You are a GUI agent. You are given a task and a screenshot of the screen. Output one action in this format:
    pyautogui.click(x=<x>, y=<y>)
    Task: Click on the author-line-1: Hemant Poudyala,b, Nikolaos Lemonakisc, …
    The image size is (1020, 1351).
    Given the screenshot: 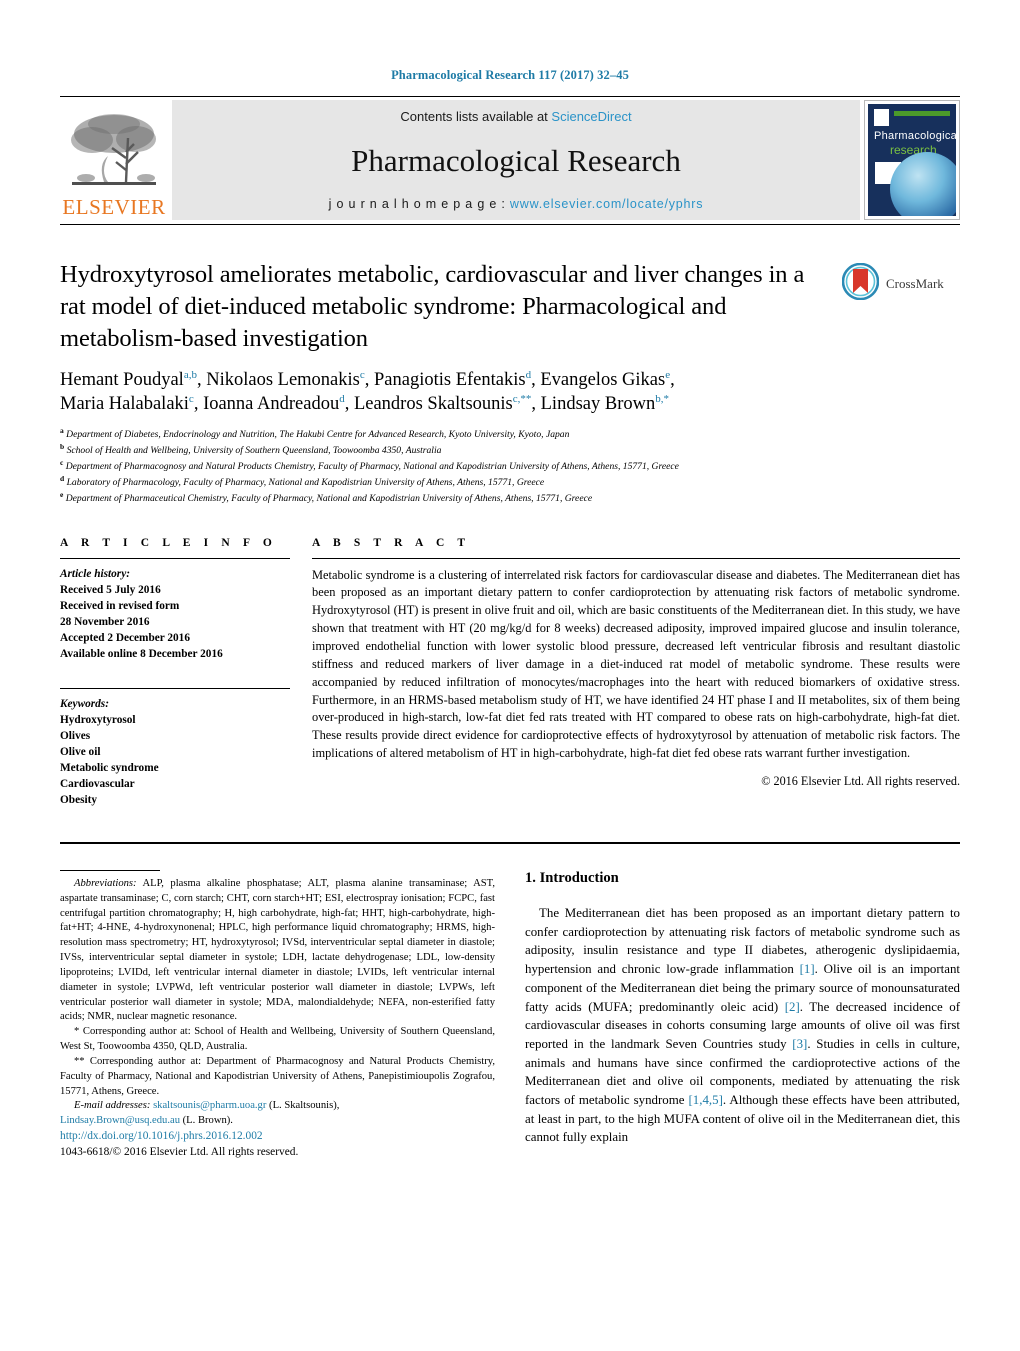 What is the action you would take?
    pyautogui.click(x=367, y=379)
    